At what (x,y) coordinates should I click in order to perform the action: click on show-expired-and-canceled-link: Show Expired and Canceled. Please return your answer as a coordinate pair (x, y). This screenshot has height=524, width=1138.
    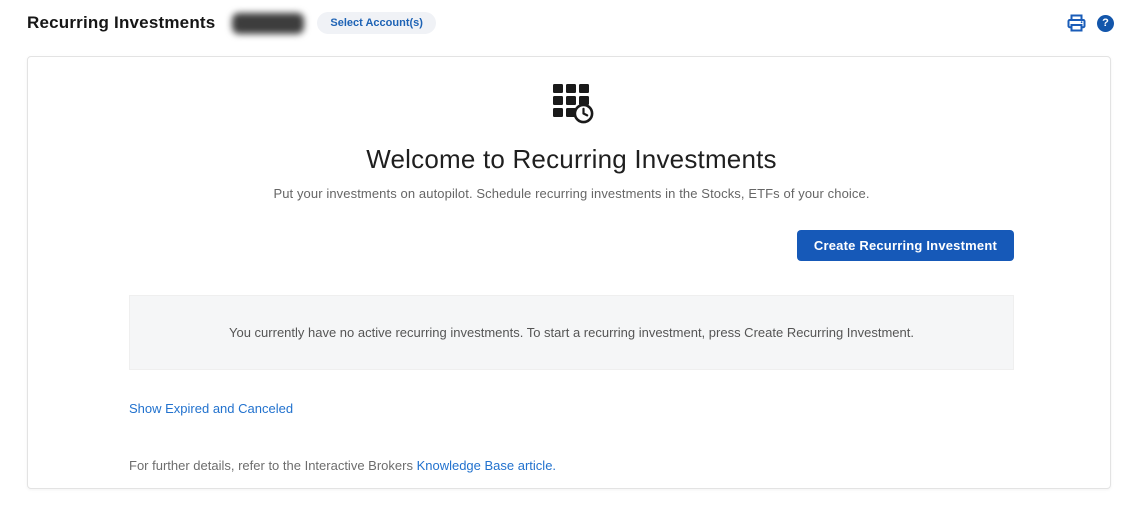
    Looking at the image, I should click on (211, 408).